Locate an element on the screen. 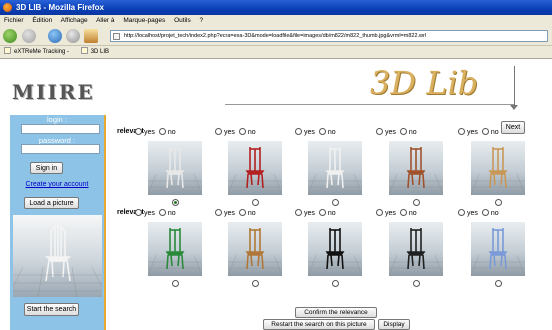 The image size is (552, 330). miire-logo: MIIRE is located at coordinates (53, 92).